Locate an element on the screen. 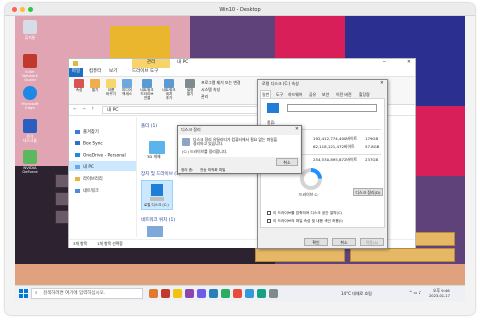  ok-button: 확인 is located at coordinates (316, 242).